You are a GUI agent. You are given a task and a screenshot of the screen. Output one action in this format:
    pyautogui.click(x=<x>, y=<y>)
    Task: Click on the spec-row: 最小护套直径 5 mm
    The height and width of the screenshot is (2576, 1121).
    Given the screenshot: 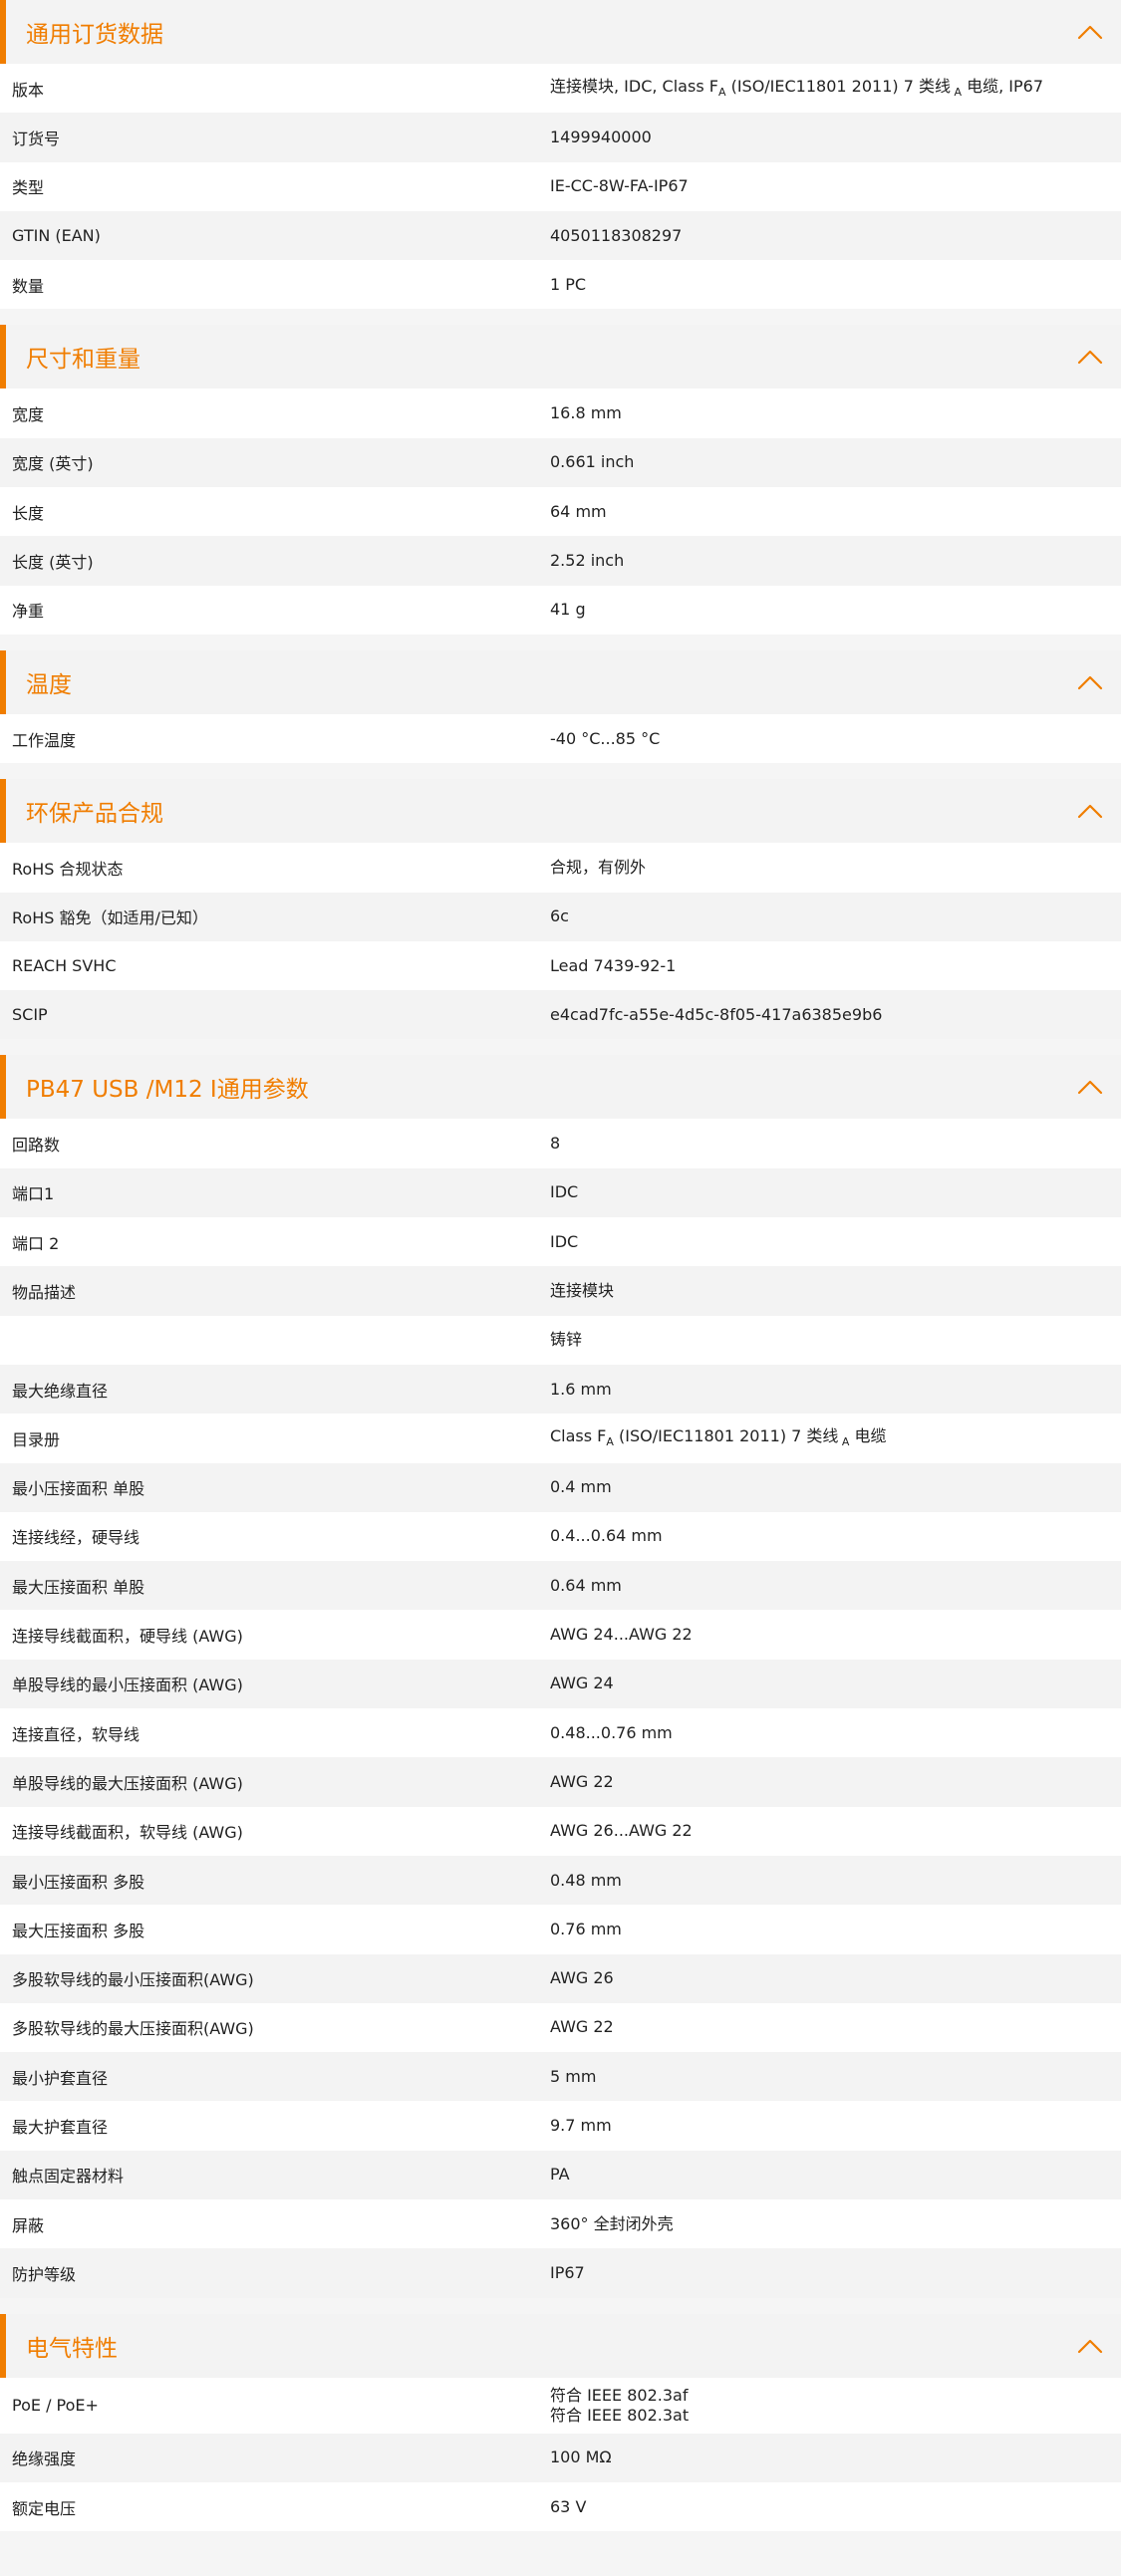 What is the action you would take?
    pyautogui.click(x=560, y=2077)
    